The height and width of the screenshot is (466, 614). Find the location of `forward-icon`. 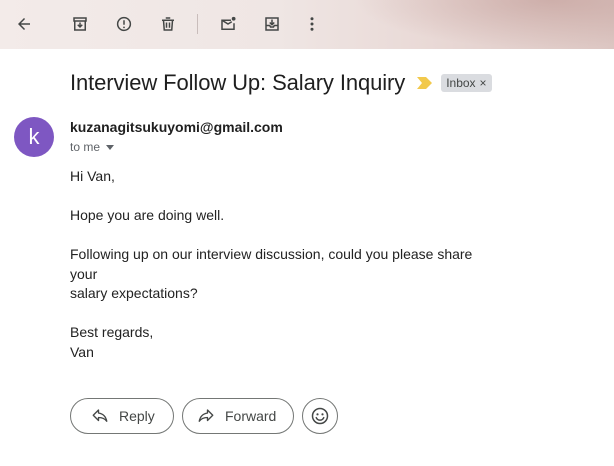

forward-icon is located at coordinates (206, 415).